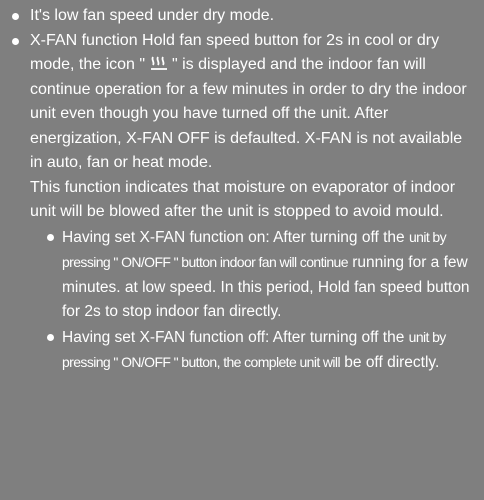 This screenshot has width=484, height=500. Describe the element at coordinates (152, 15) in the screenshot. I see `dry-mode-text: It's low fan speed under dry mode.` at that location.